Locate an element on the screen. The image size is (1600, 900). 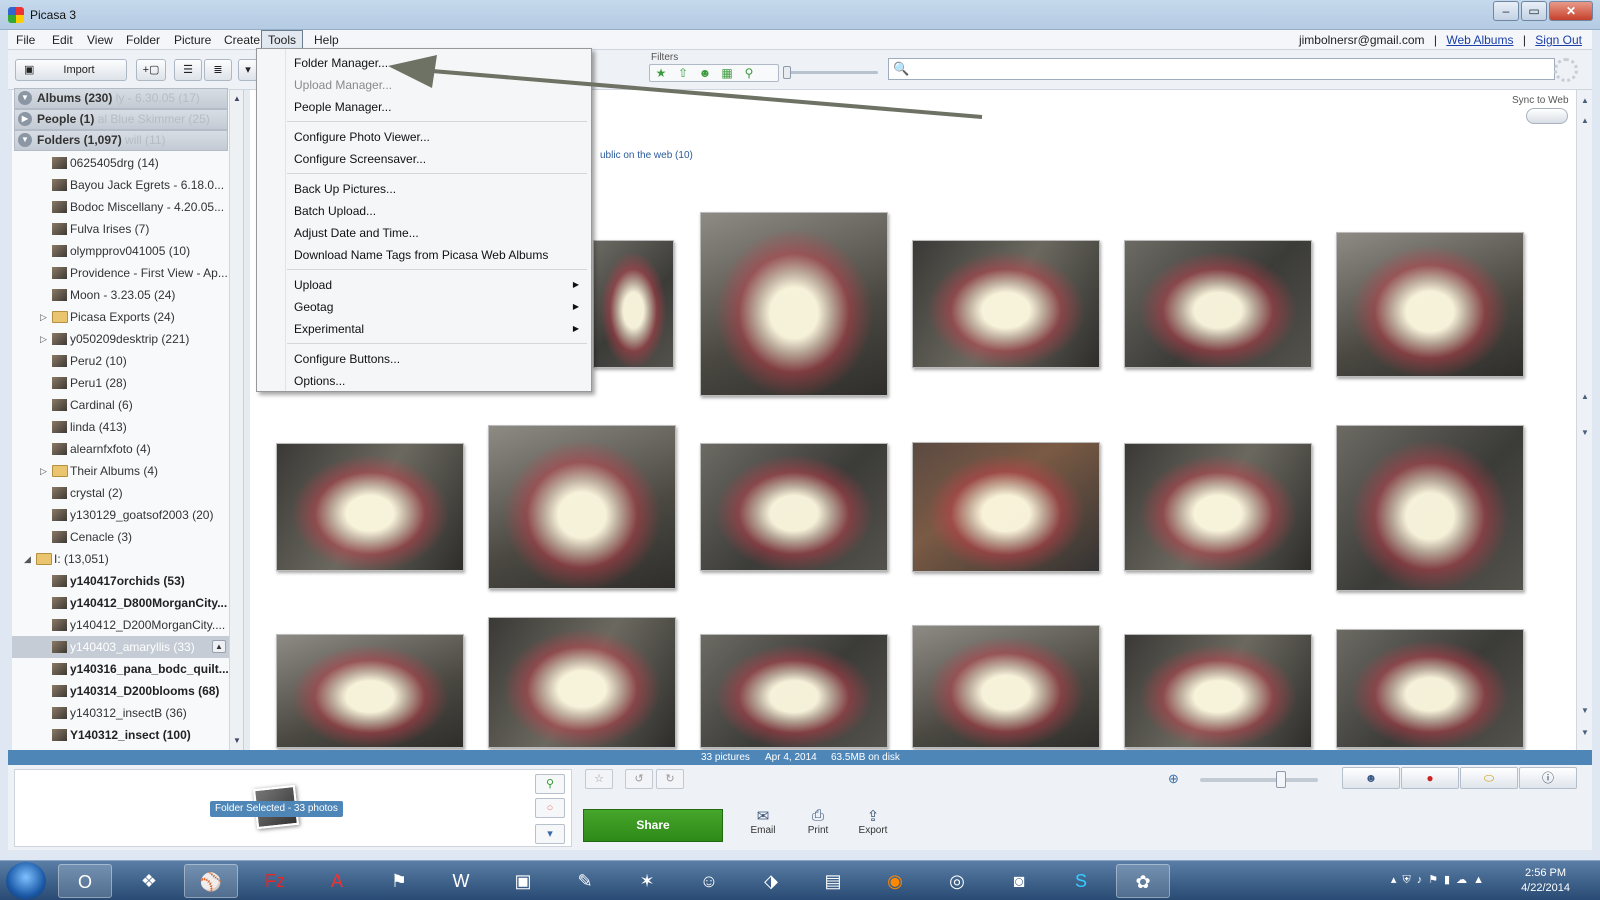
system-tray-icons: ▴⛨♪⚑▮☁▲ is located at coordinates (1440, 880).